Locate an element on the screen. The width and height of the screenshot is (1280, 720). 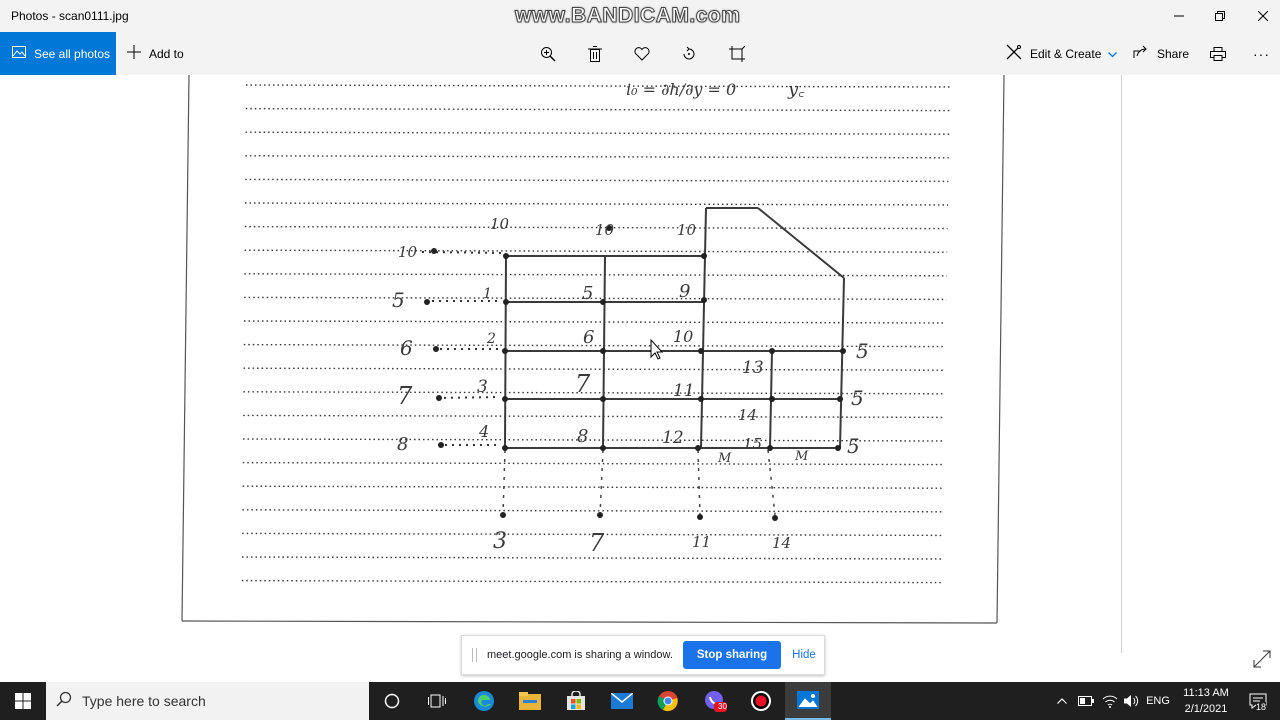
drag-handle is located at coordinates (474, 655).